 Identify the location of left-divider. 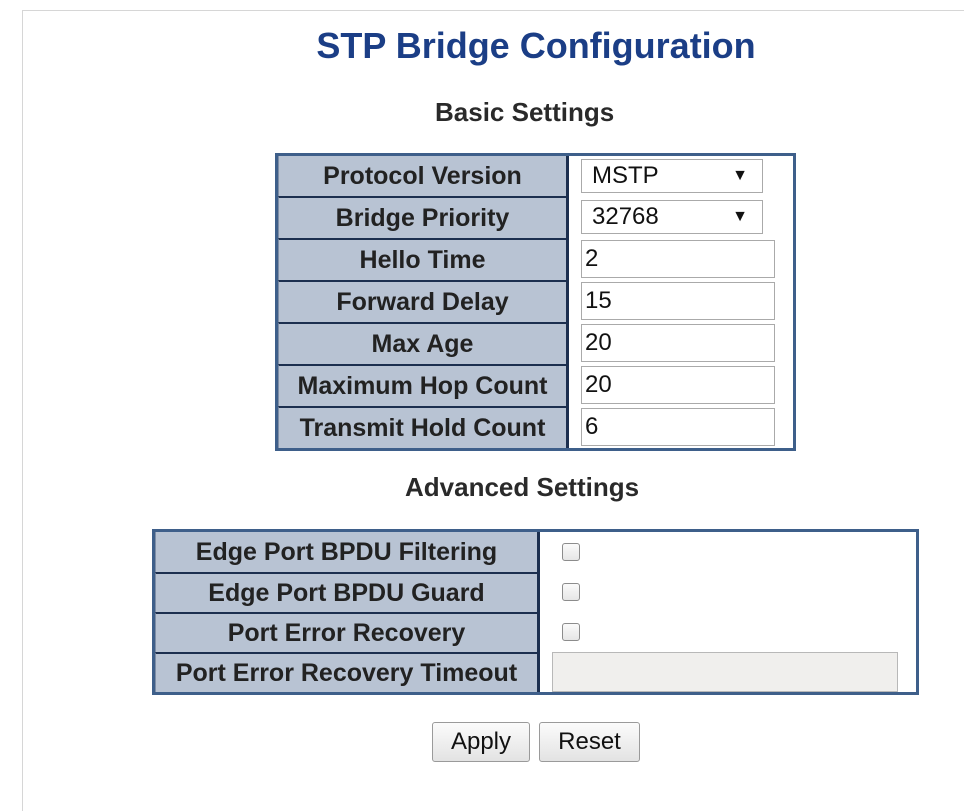
(22, 410).